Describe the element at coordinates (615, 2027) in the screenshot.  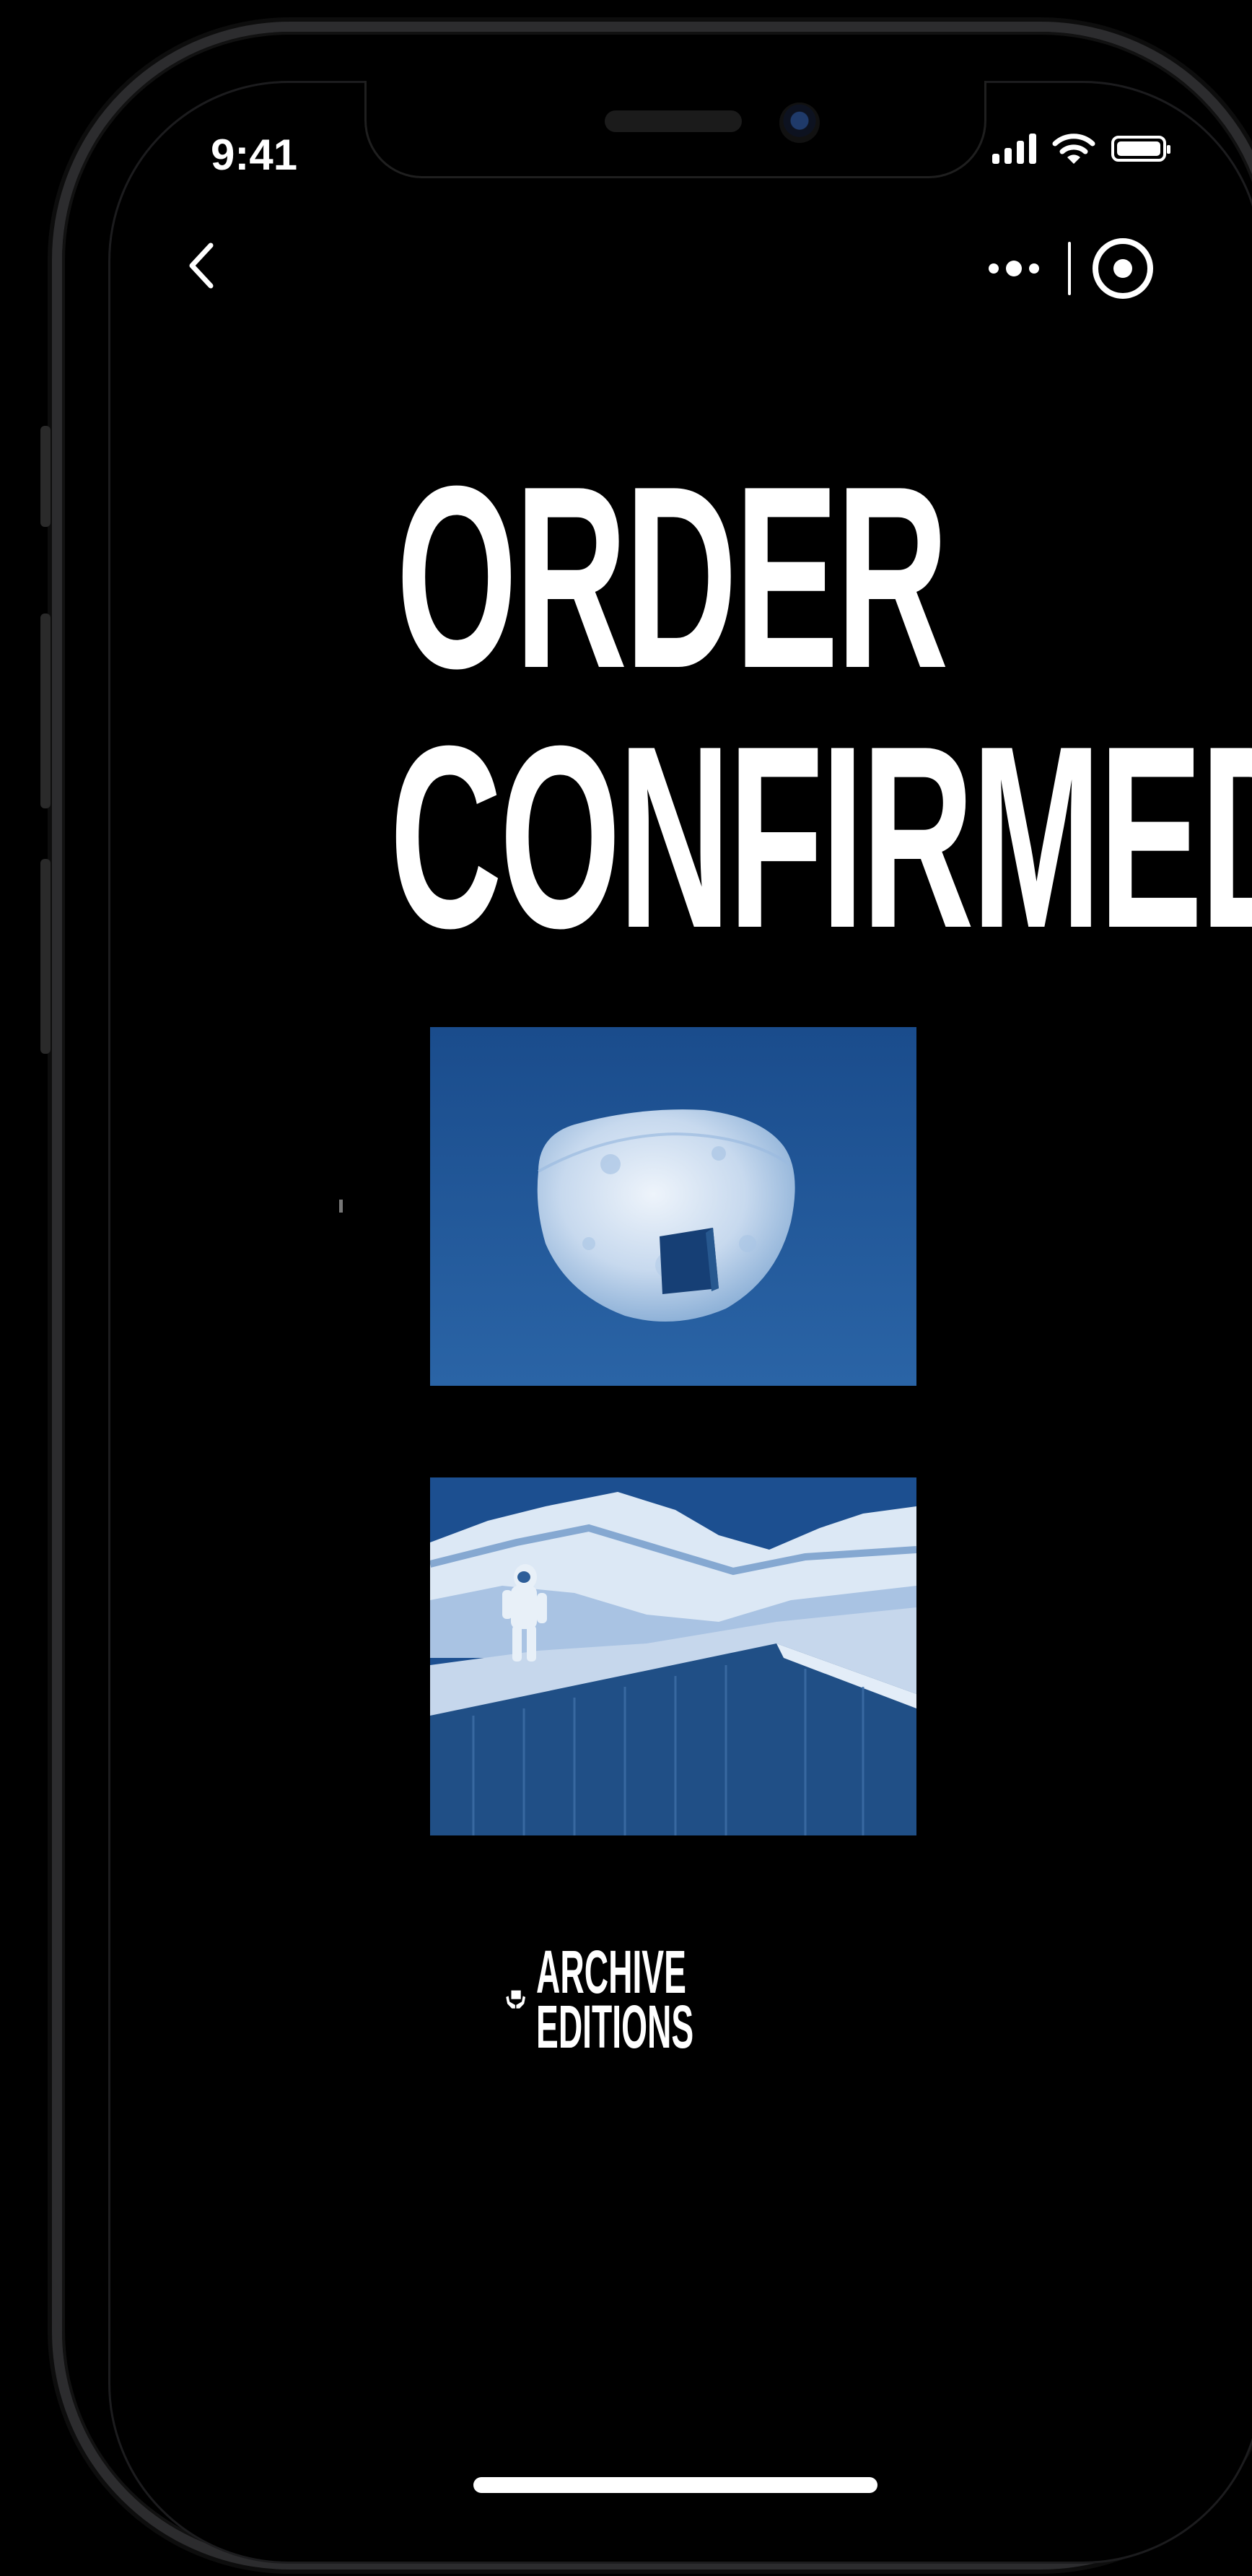
I see `logo-line-2: EDITIONS` at that location.